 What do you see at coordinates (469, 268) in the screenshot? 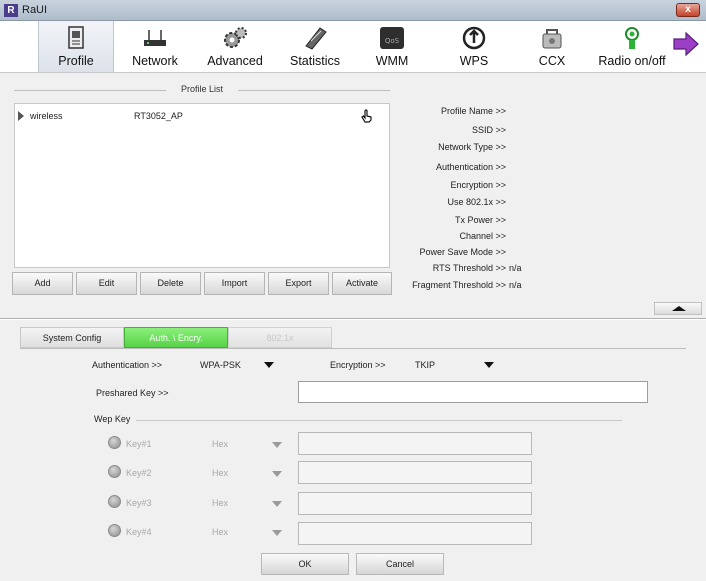
I see `detail-label: RTS Threshold >>` at bounding box center [469, 268].